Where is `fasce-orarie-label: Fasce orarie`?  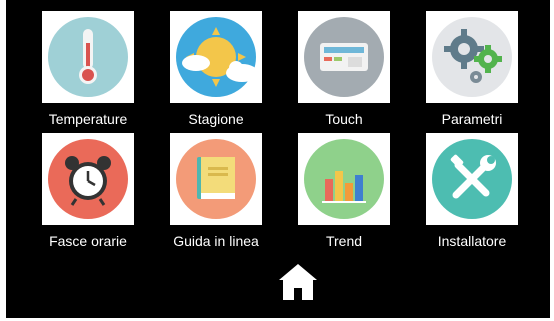
fasce-orarie-label: Fasce orarie is located at coordinates (88, 241).